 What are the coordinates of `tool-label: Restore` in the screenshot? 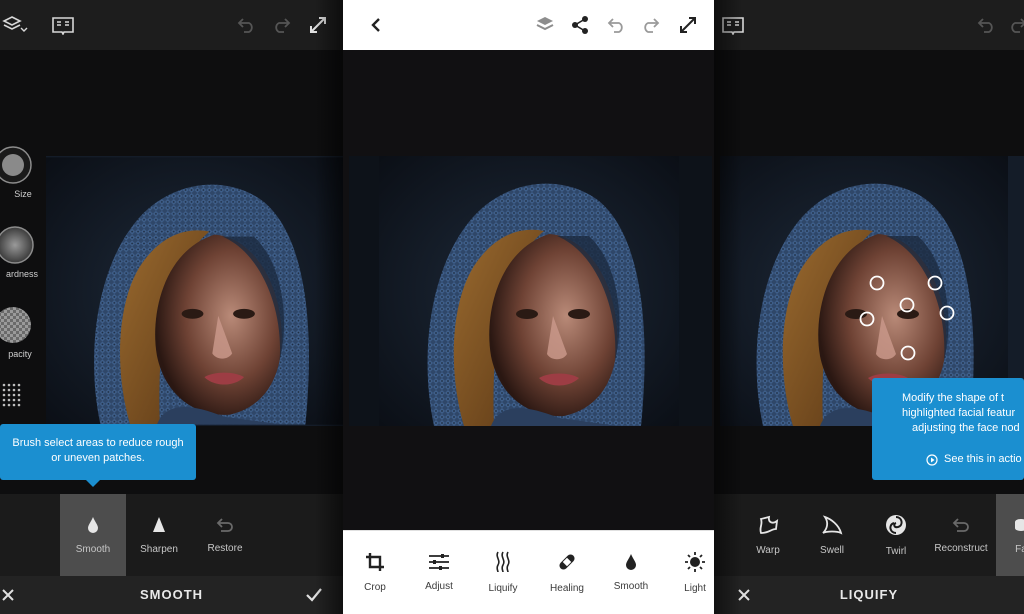 It's located at (225, 548).